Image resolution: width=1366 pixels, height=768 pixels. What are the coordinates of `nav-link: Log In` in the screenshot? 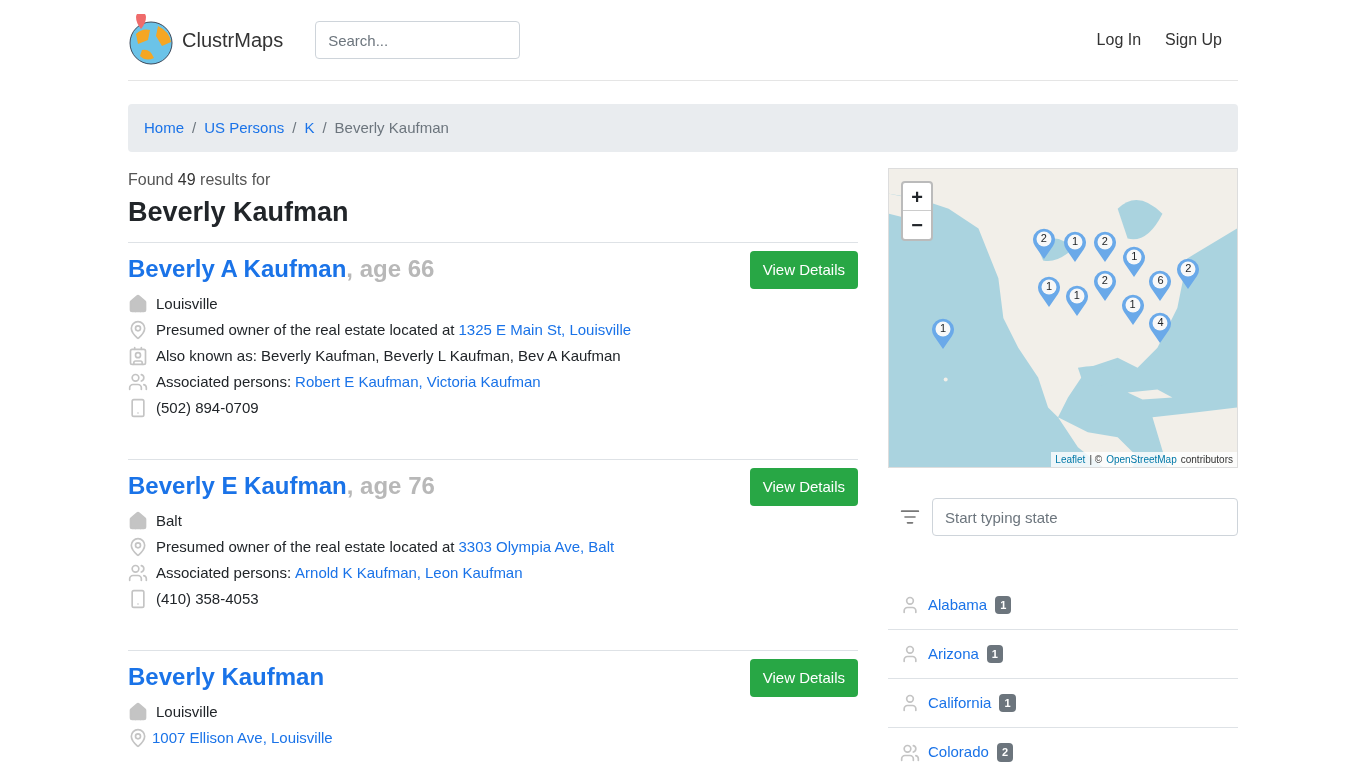 It's located at (1119, 40).